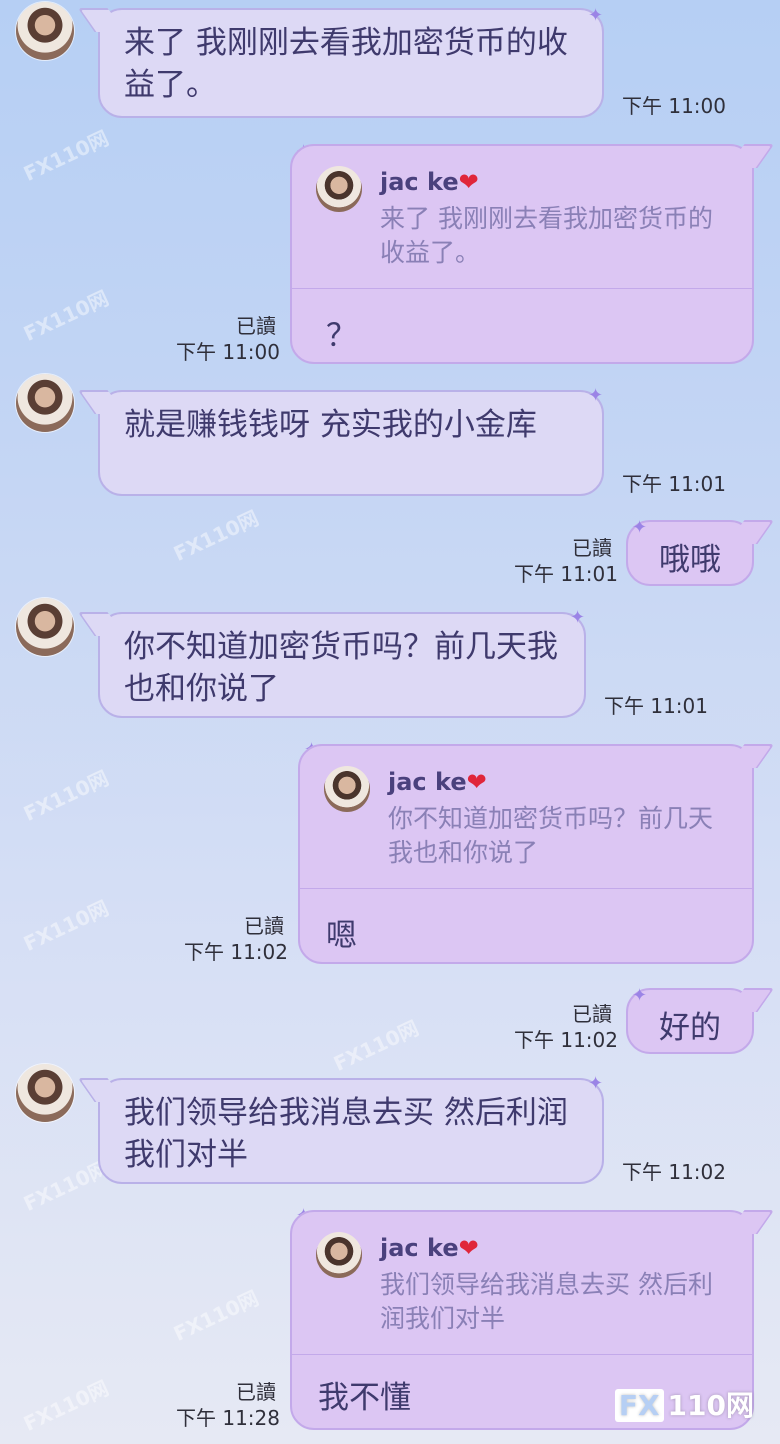 Image resolution: width=780 pixels, height=1444 pixels. Describe the element at coordinates (690, 560) in the screenshot. I see `message-text: 哦哦` at that location.